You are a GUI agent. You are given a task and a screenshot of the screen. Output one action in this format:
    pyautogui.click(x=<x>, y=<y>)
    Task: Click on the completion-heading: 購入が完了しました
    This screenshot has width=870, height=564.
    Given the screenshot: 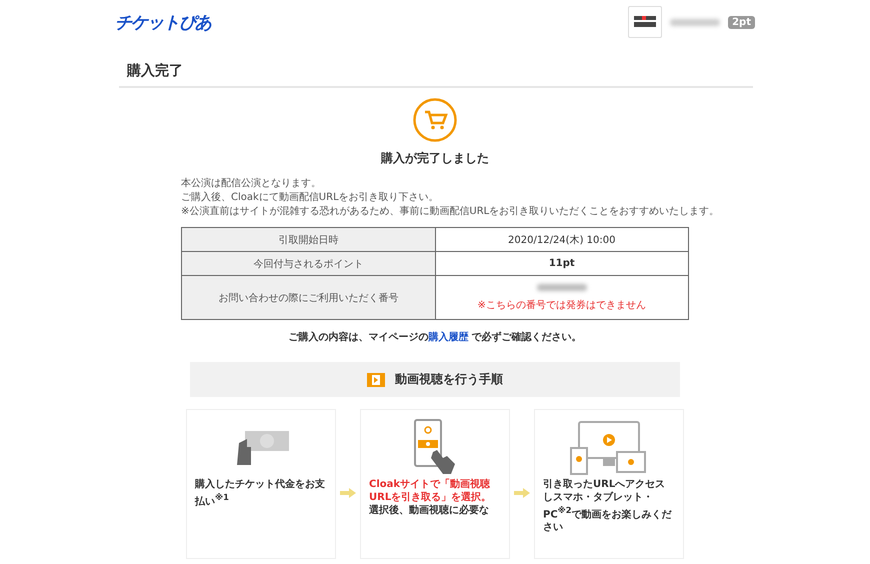 What is the action you would take?
    pyautogui.click(x=435, y=158)
    